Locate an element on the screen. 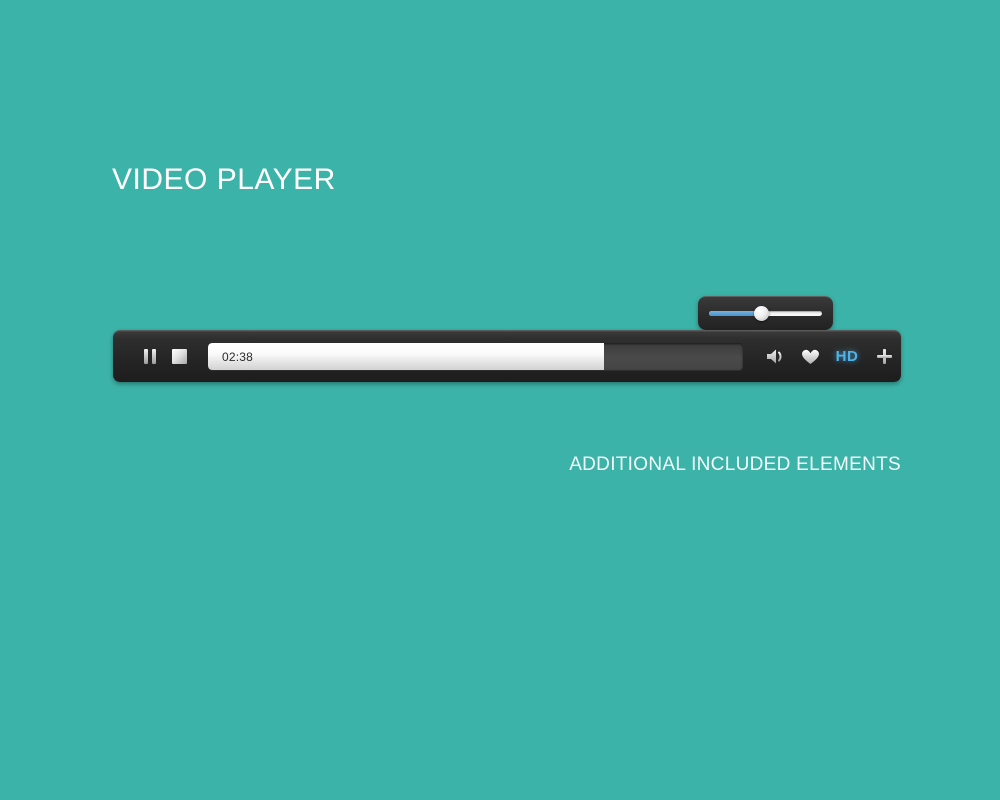 The image size is (1000, 800). volume-button is located at coordinates (776, 357).